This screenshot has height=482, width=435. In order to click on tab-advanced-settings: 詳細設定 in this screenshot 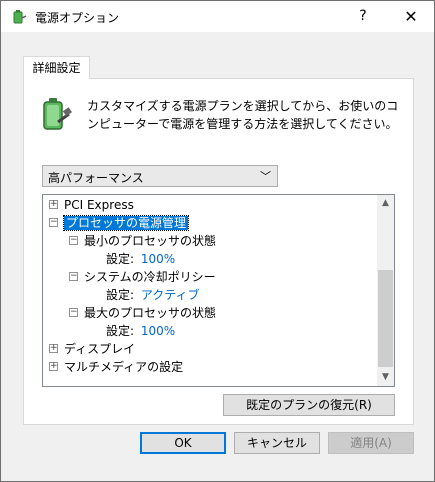, I will do `click(56, 67)`.